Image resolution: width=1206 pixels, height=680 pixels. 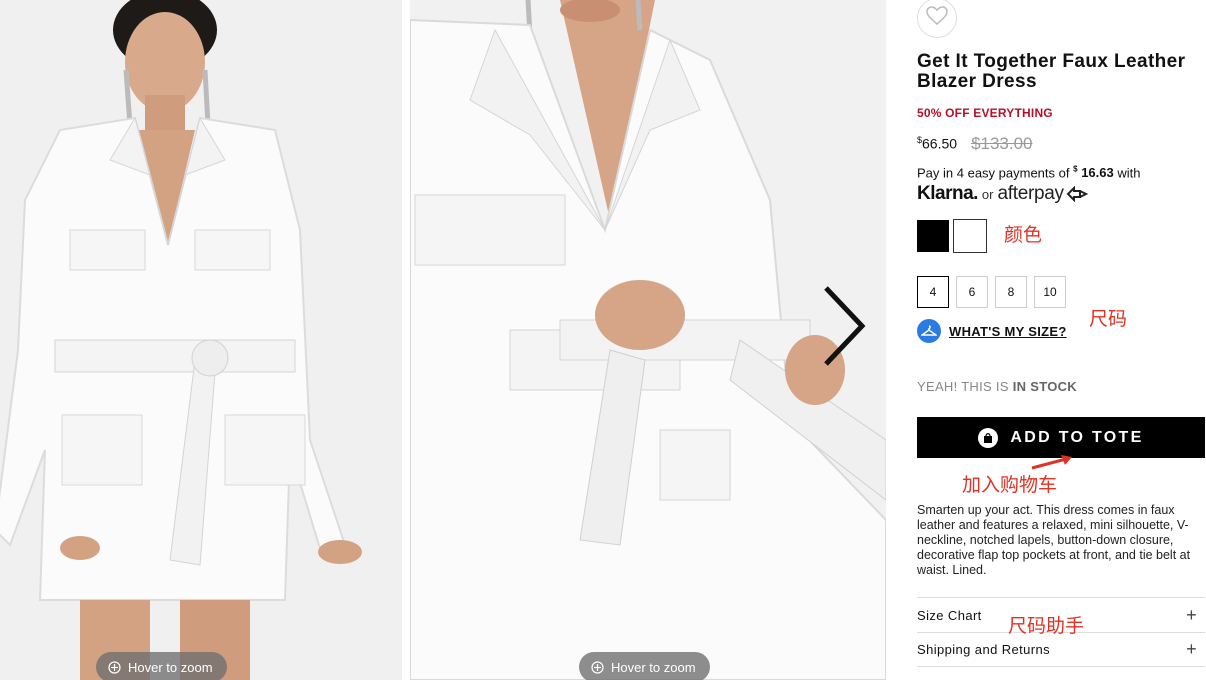 I want to click on installments-prefix: Pay in 4 easy payments of, so click(x=993, y=173).